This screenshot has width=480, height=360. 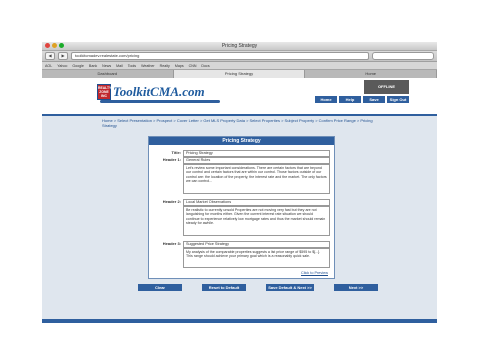 I want to click on search-input, so click(x=403, y=56).